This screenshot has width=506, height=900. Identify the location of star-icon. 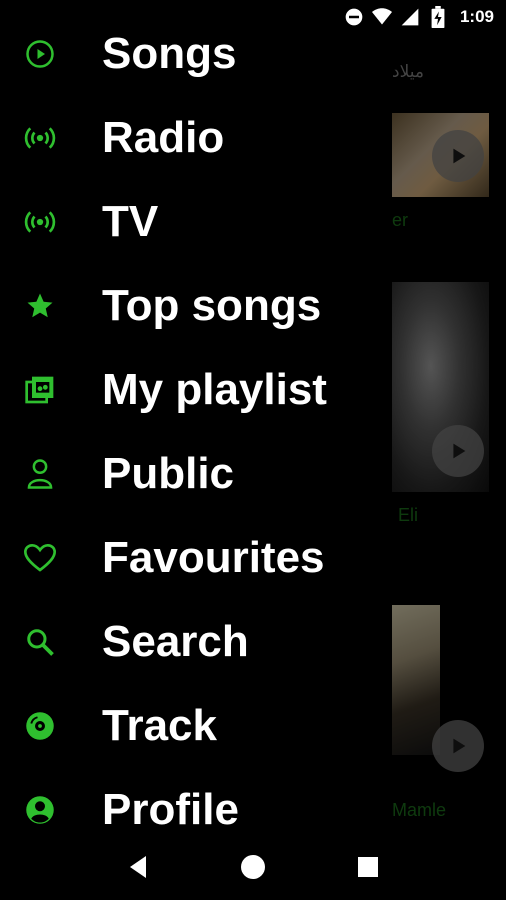
(40, 306).